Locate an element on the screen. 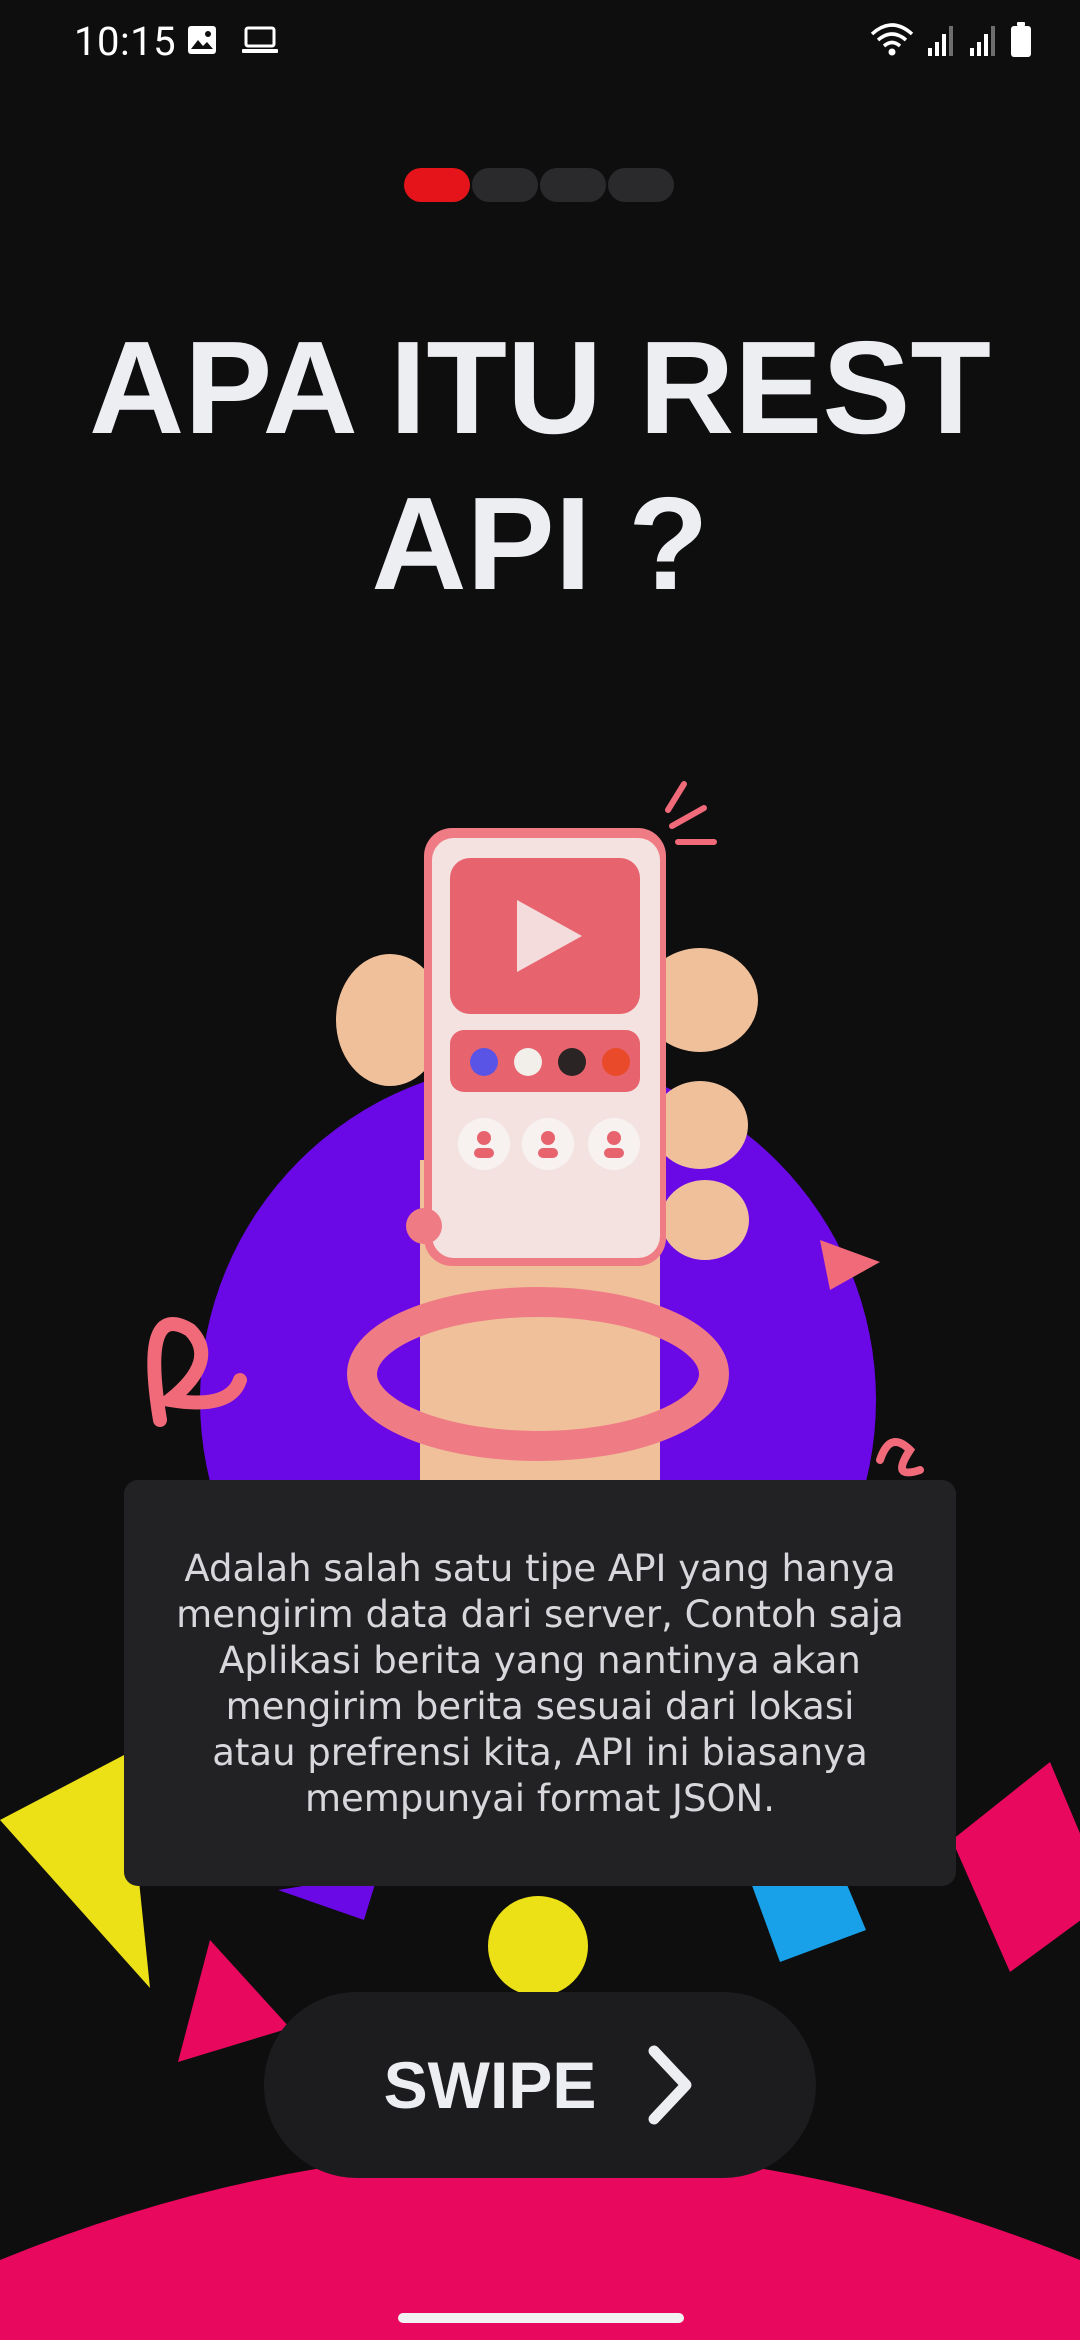 This screenshot has width=1080, height=2340. page-indicator-dot-active is located at coordinates (437, 185).